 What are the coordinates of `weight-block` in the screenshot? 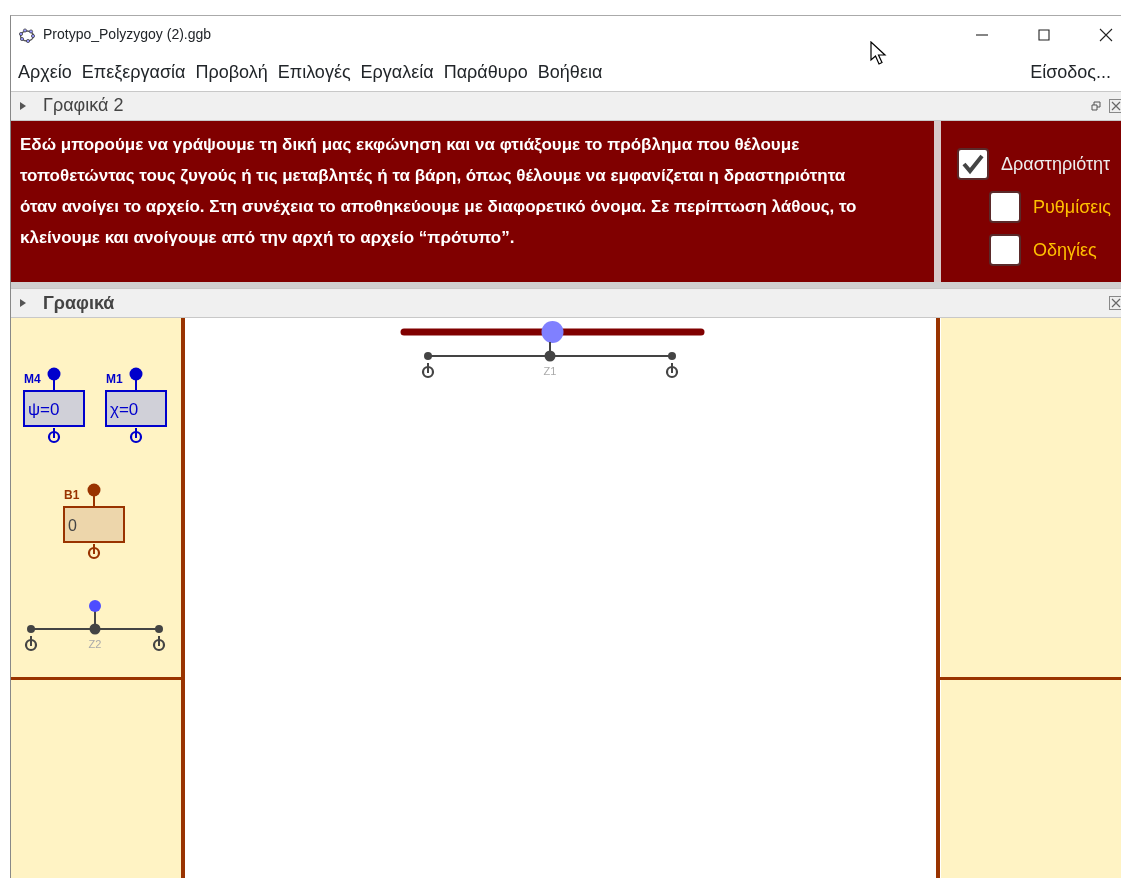 It's located at (94, 521).